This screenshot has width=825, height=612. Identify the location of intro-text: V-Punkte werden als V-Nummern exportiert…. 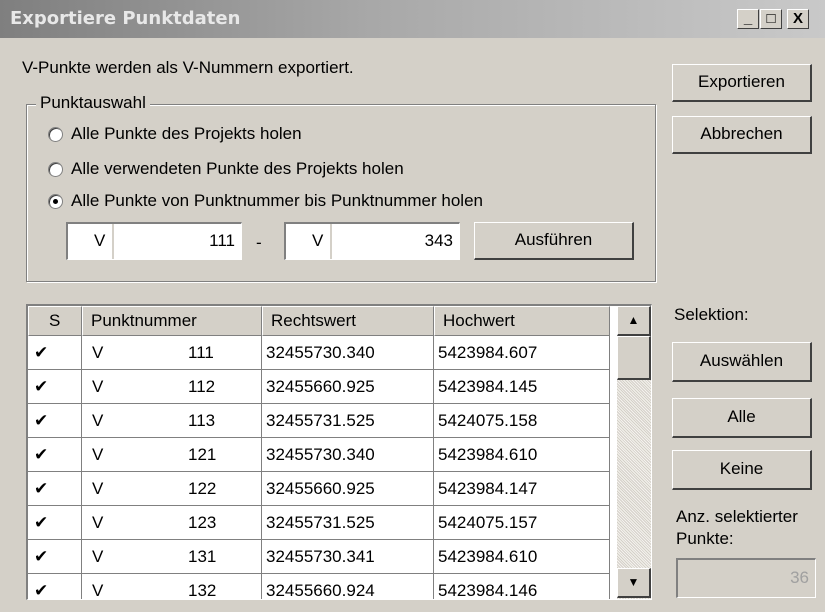
(188, 67).